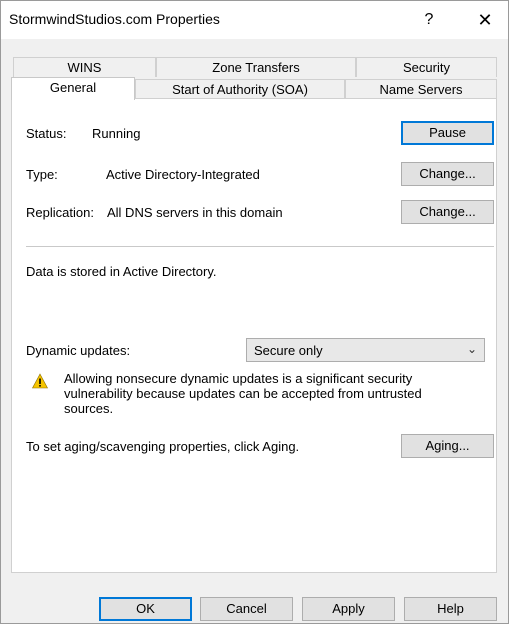 The width and height of the screenshot is (509, 624). What do you see at coordinates (260, 246) in the screenshot?
I see `divider` at bounding box center [260, 246].